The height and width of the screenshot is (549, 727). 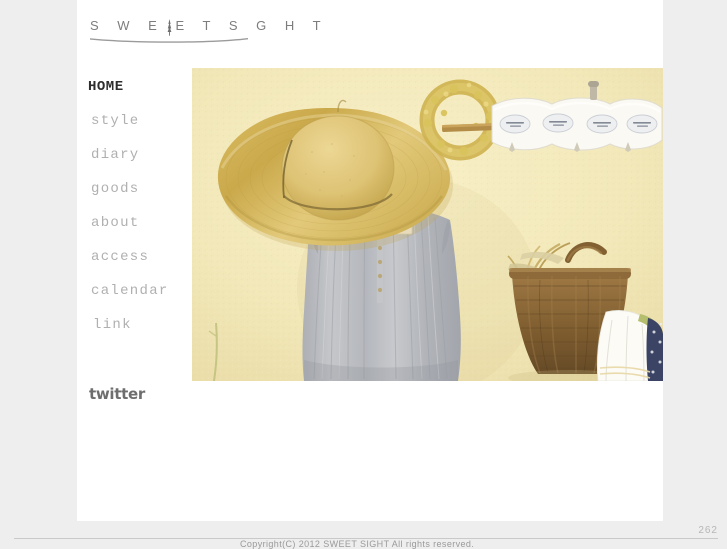 What do you see at coordinates (148, 87) in the screenshot?
I see `nav-item-home: HOME` at bounding box center [148, 87].